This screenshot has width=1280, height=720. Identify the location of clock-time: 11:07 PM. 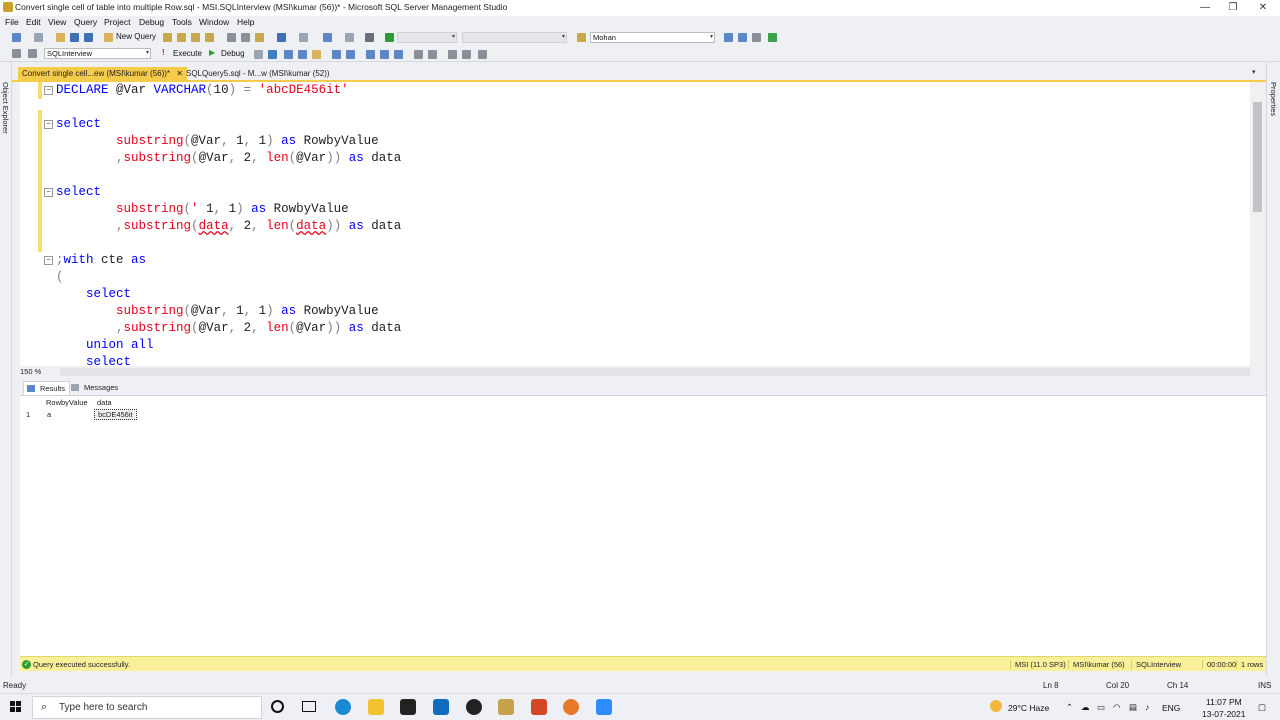
(1224, 702).